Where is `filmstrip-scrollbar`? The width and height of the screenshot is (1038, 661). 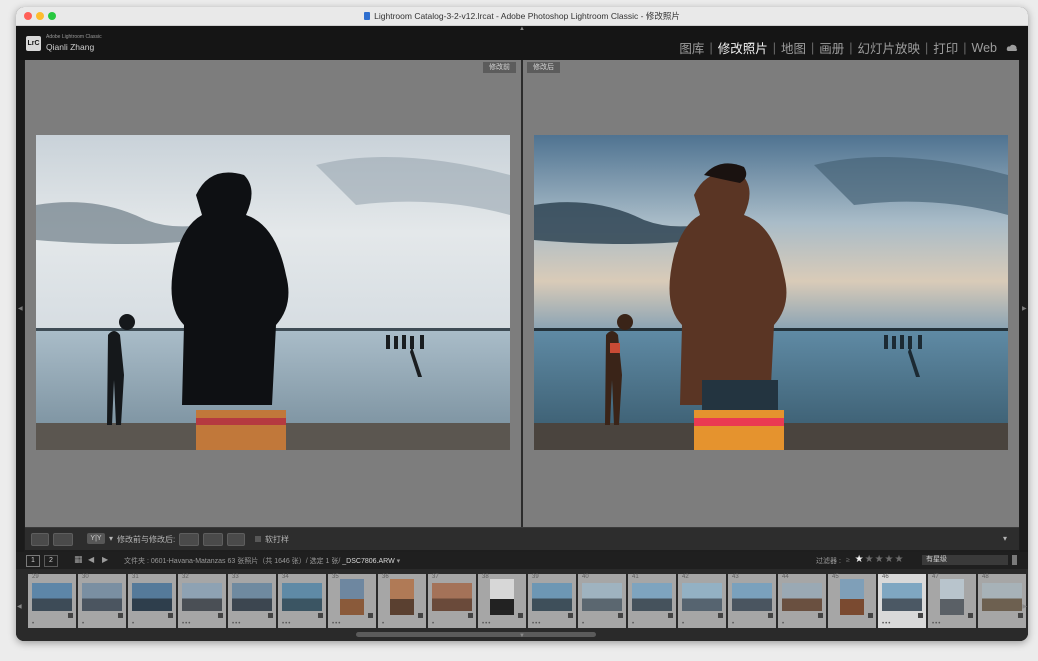
filmstrip-scrollbar is located at coordinates (476, 634).